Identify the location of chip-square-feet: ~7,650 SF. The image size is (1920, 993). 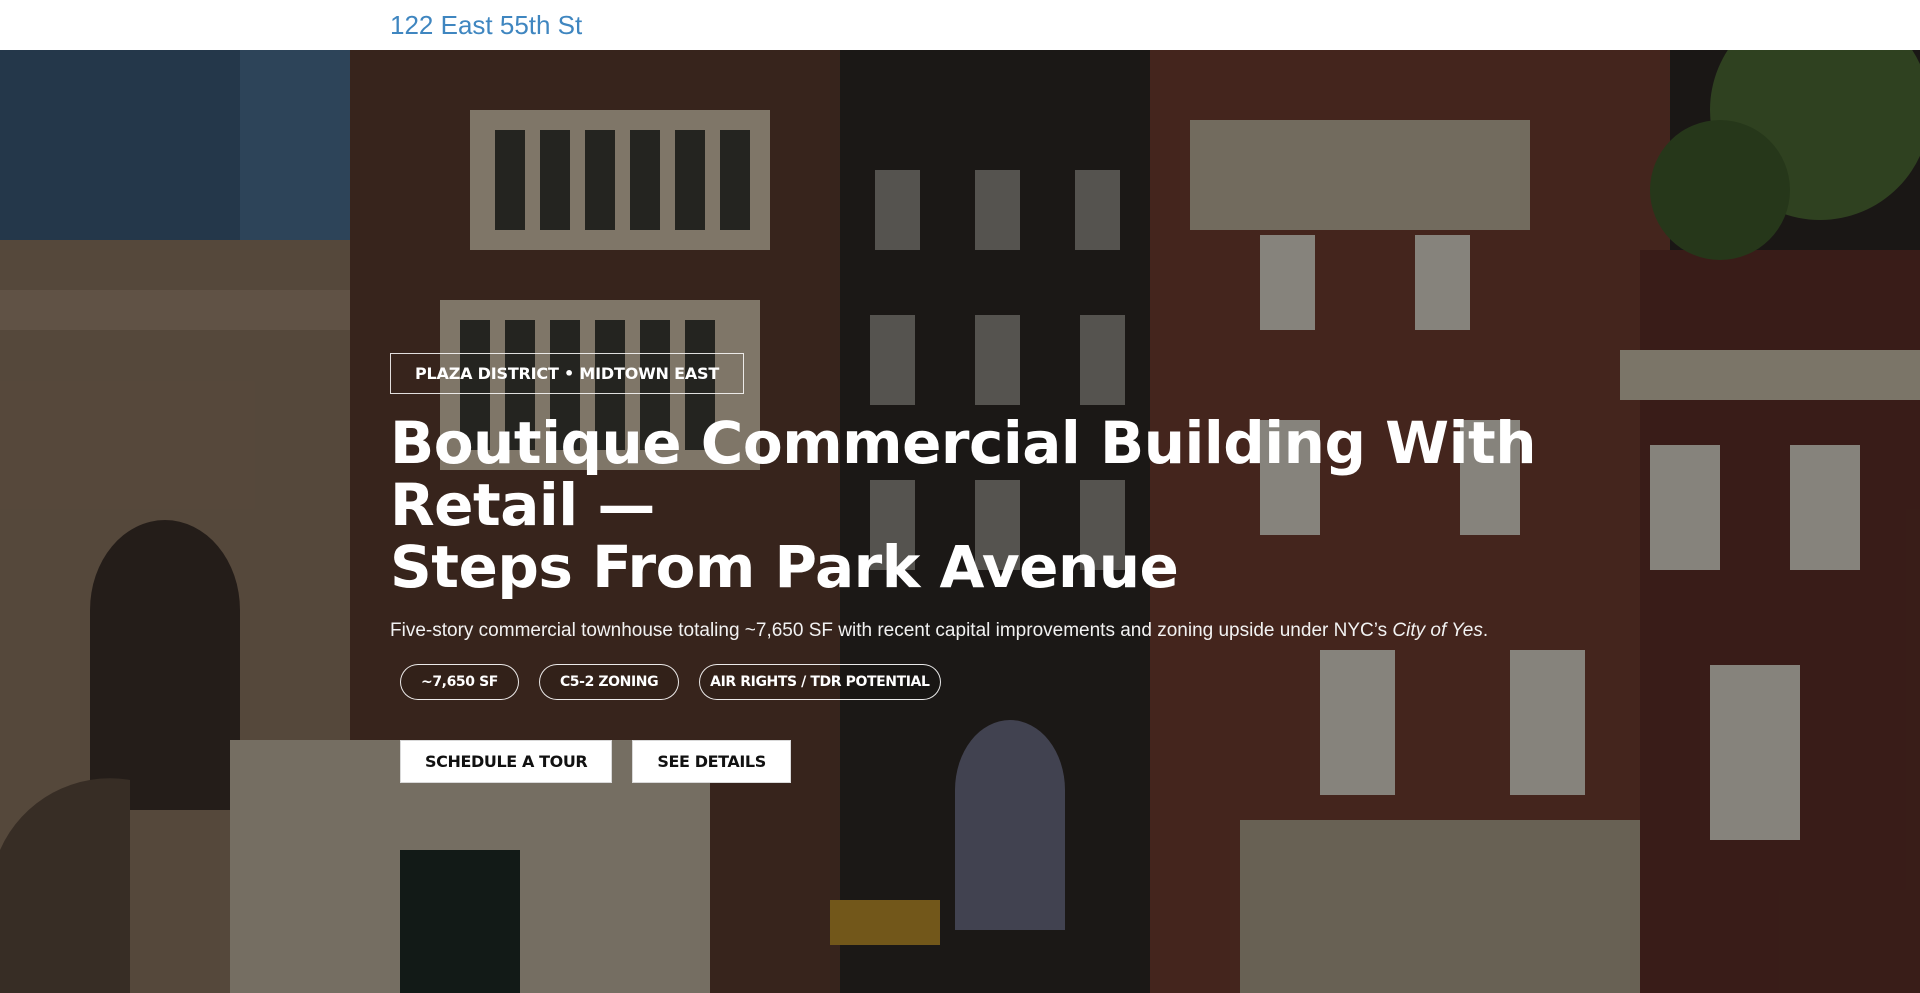
(459, 682).